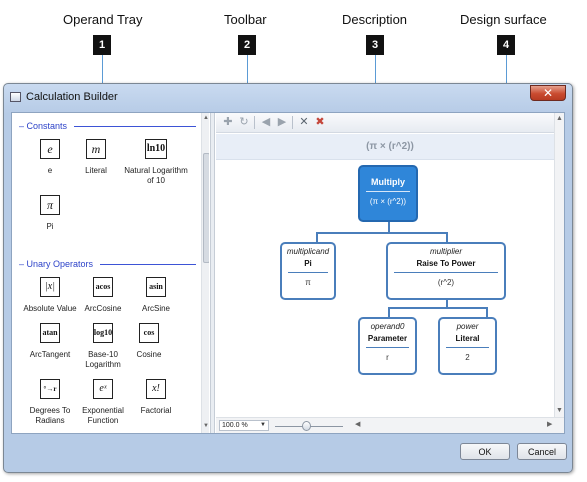 This screenshot has width=587, height=482. I want to click on tray-item-literal: m Literal, so click(96, 157).